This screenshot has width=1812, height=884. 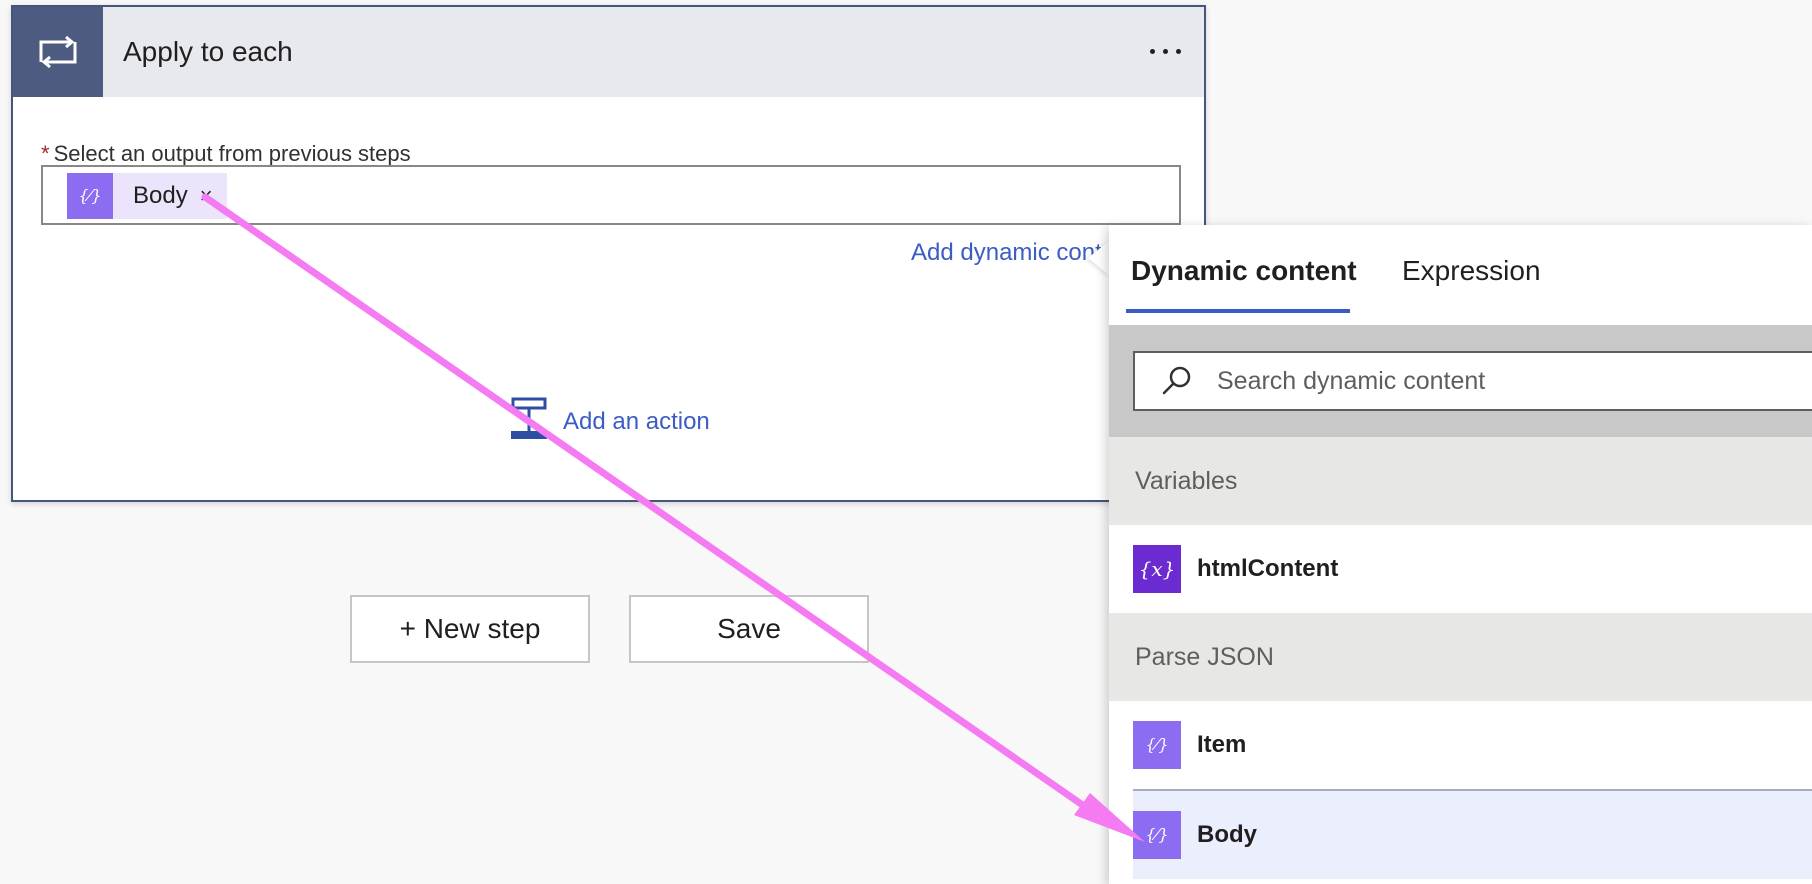 What do you see at coordinates (1238, 311) in the screenshot?
I see `active-tab-indicator` at bounding box center [1238, 311].